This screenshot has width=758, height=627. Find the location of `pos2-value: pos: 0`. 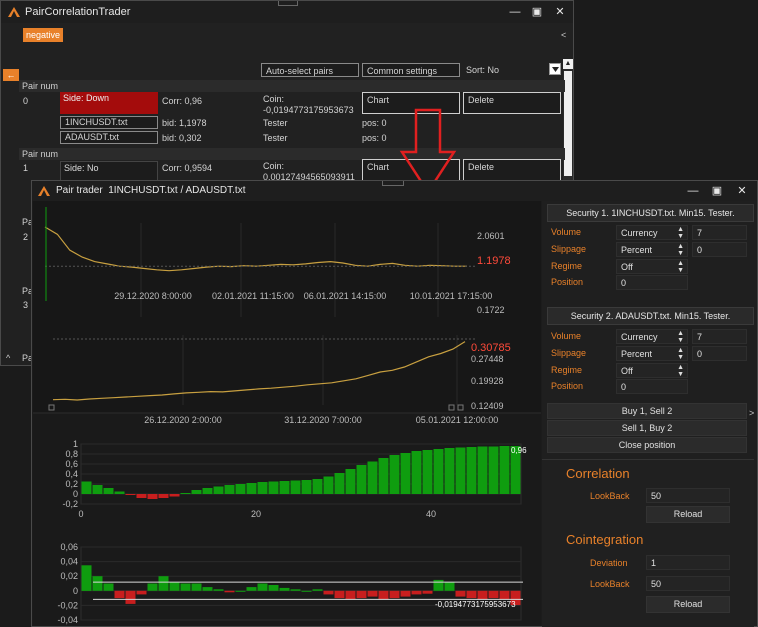

pos2-value: pos: 0 is located at coordinates (374, 138).